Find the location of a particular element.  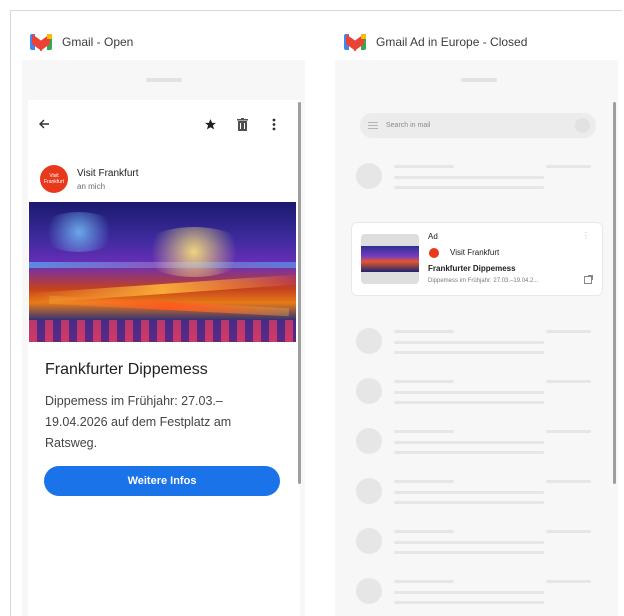

ad-thumbnail is located at coordinates (390, 259).